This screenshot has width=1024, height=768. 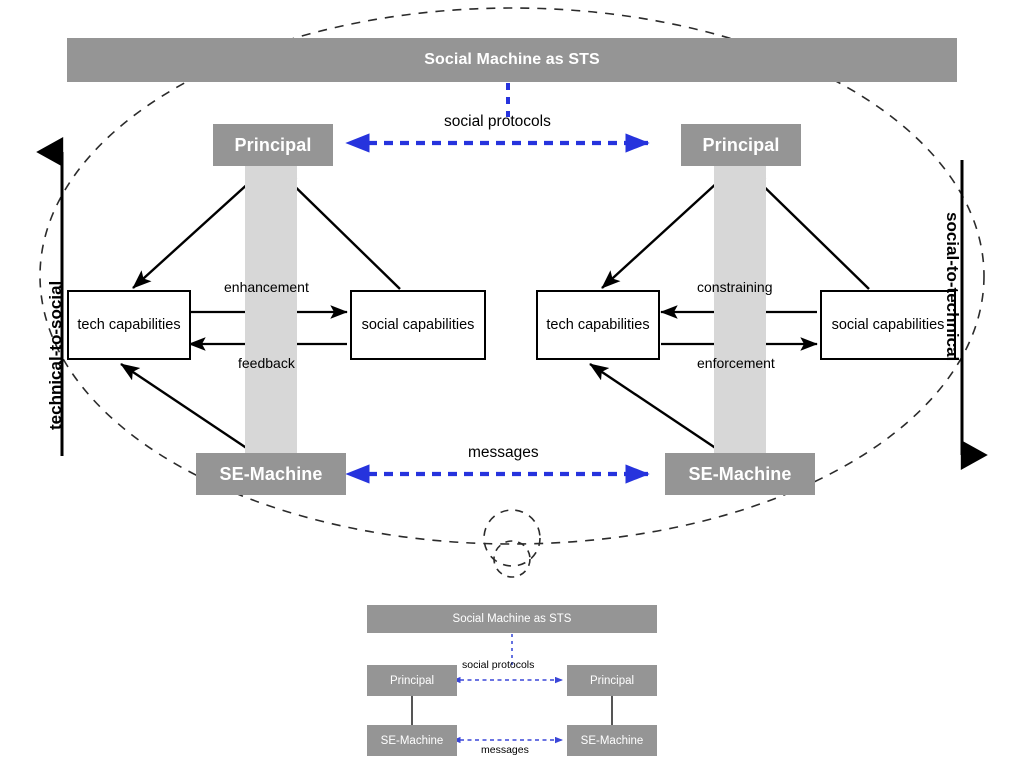 I want to click on thumb-left-principal-box: Principal, so click(x=412, y=680).